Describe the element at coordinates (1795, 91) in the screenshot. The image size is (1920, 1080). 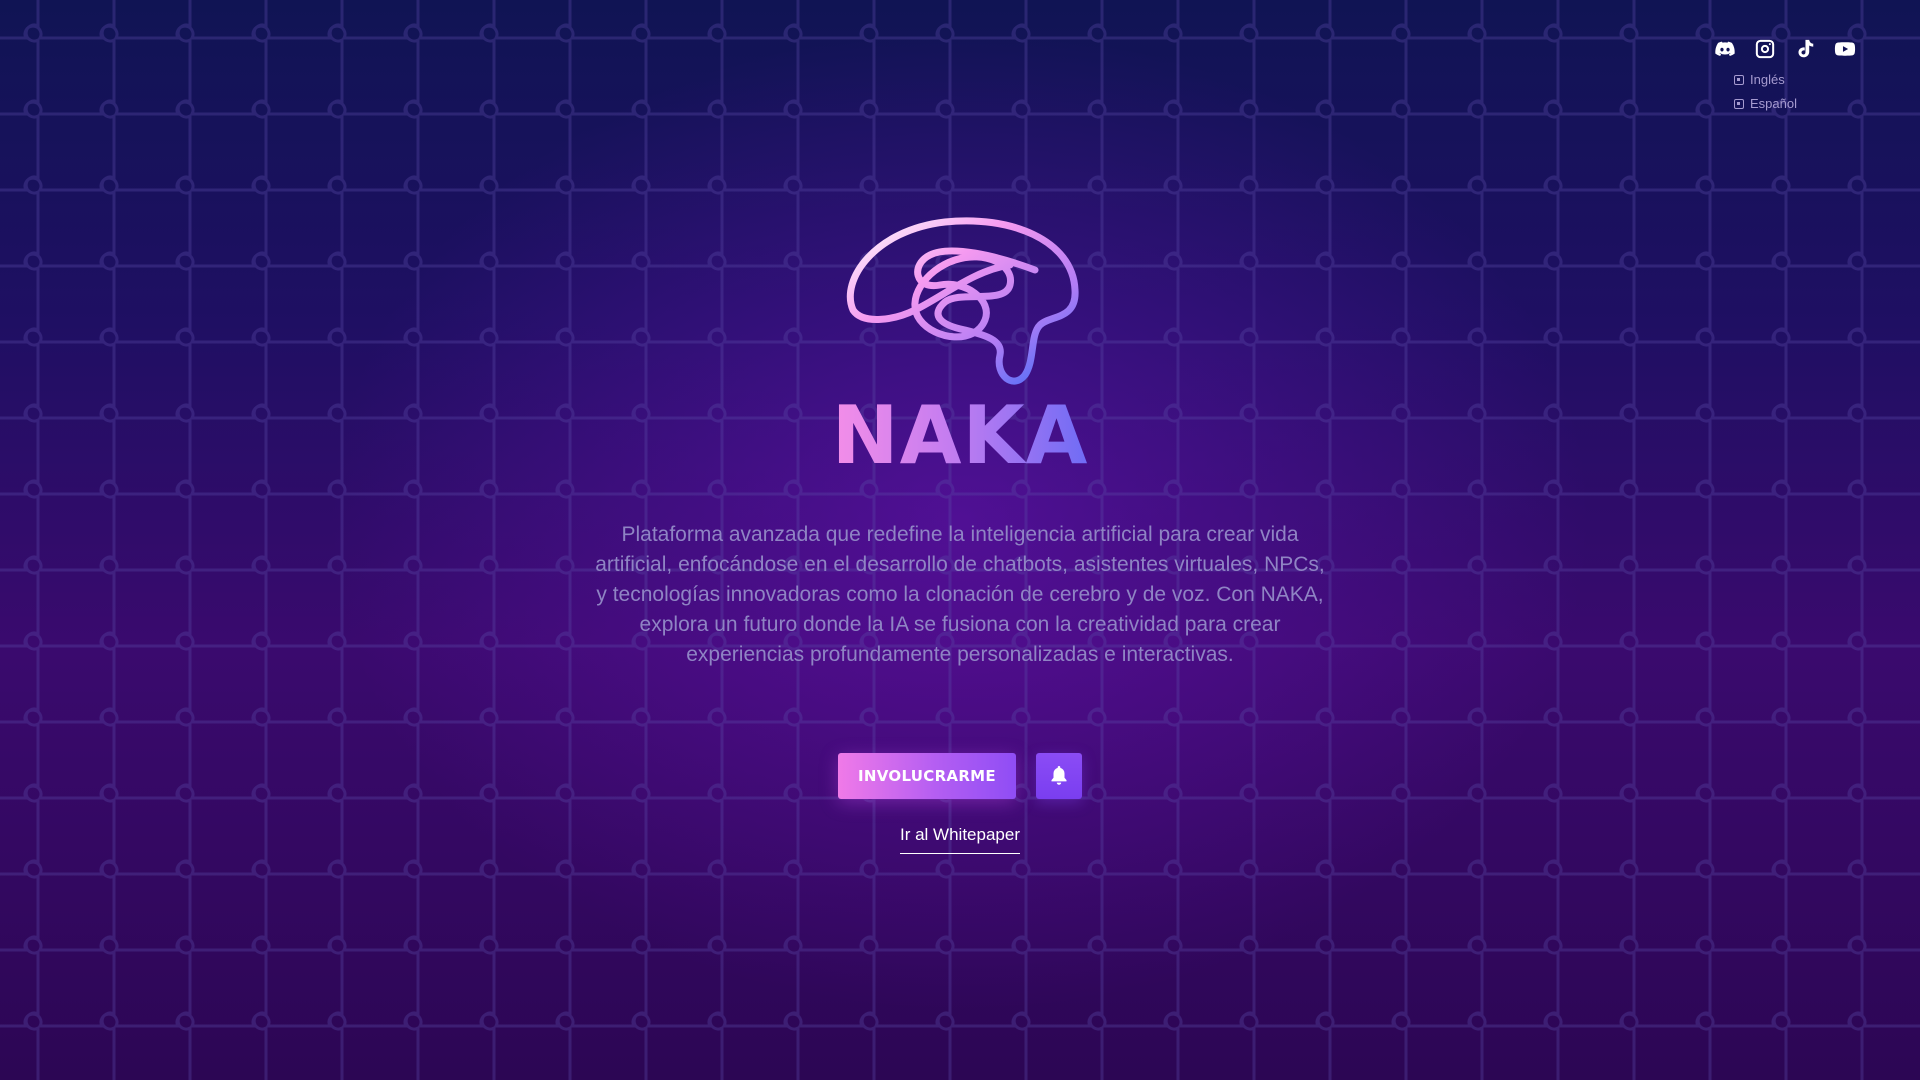
I see `language-selector: Inglés Español` at that location.